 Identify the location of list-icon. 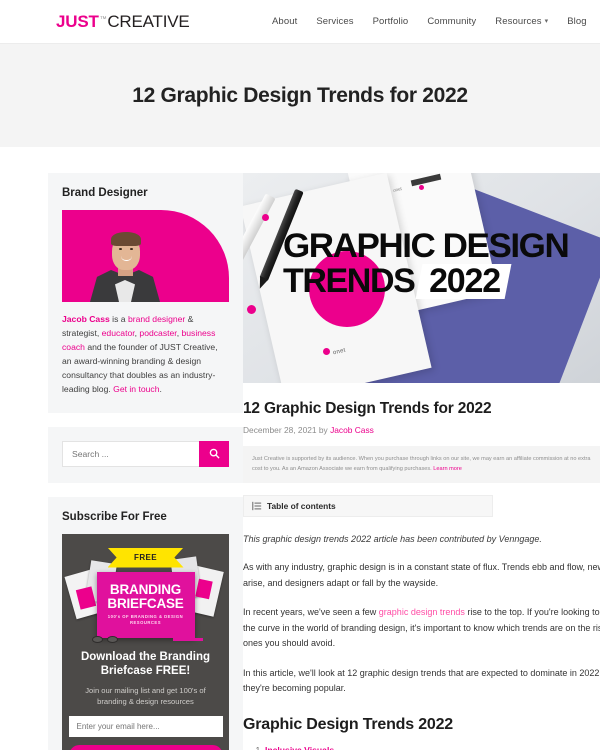
(257, 505).